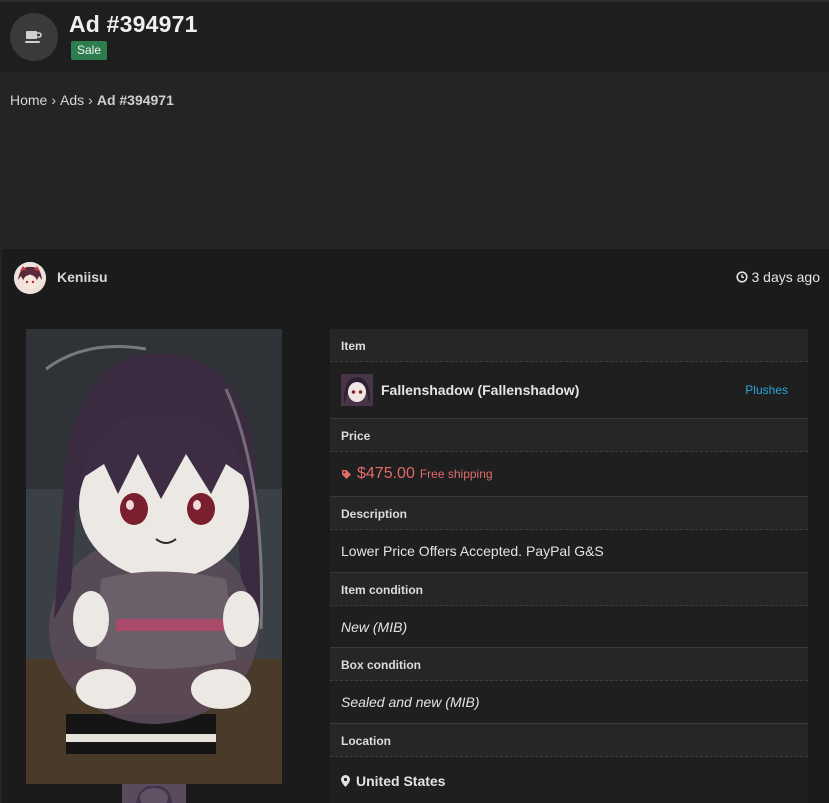 The image size is (829, 803). Describe the element at coordinates (569, 474) in the screenshot. I see `price-row: $475.00 Free shipping` at that location.